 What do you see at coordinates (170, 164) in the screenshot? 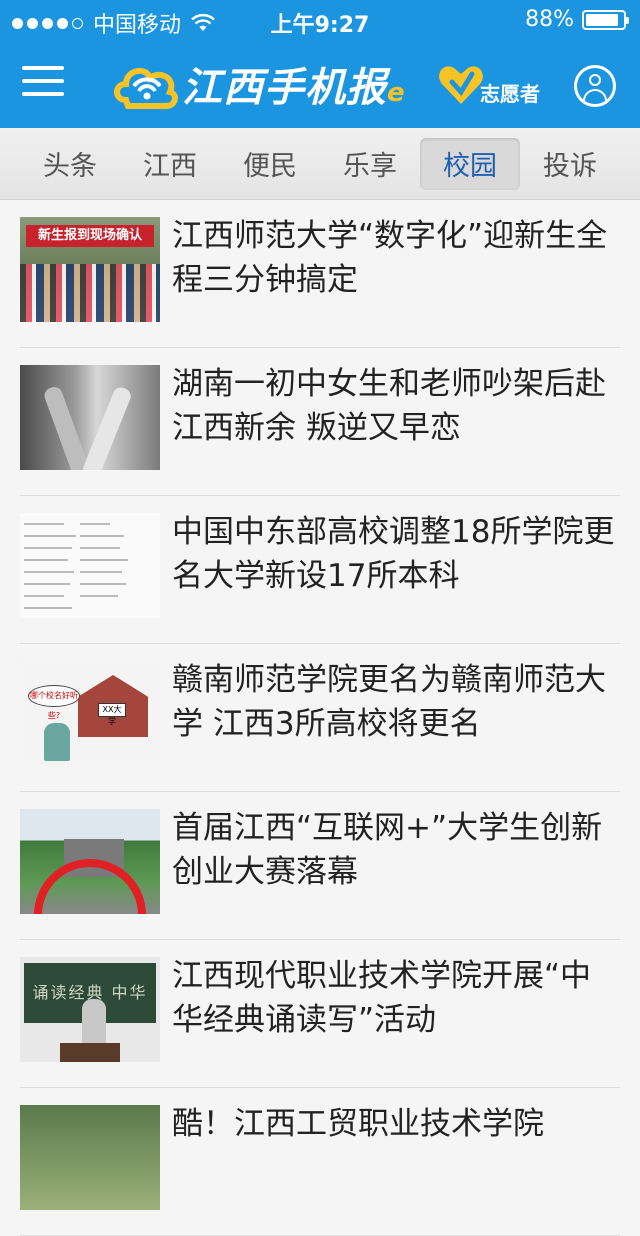
I see `tab-jiangxi: 江西` at bounding box center [170, 164].